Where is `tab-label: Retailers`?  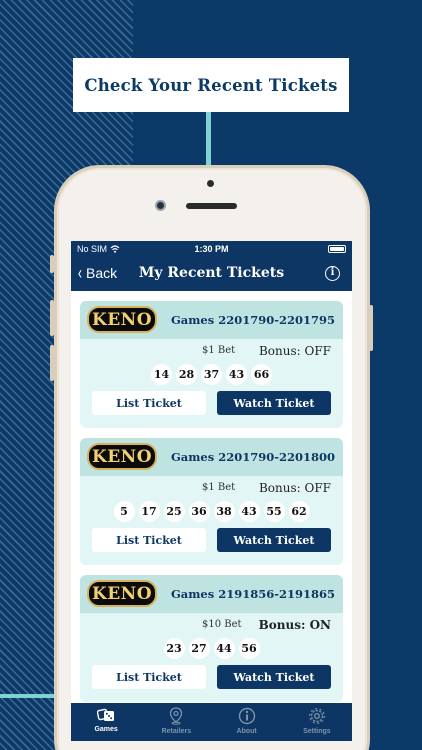 tab-label: Retailers is located at coordinates (176, 731).